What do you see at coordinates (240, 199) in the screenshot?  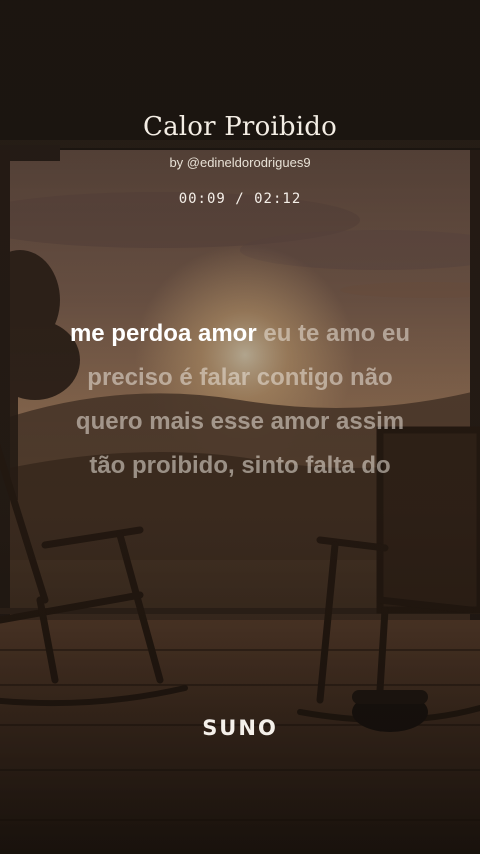 I see `playback-time: 00:09 / 02:12` at bounding box center [240, 199].